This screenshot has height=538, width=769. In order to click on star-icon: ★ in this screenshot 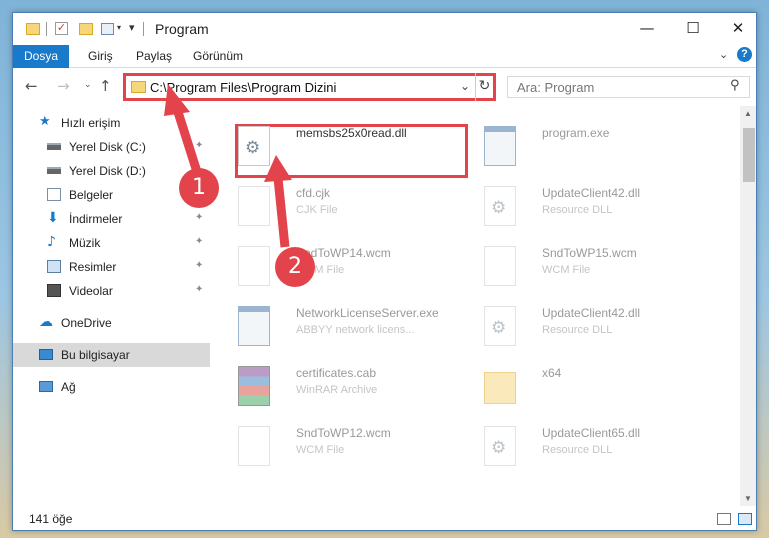, I will do `click(45, 121)`.